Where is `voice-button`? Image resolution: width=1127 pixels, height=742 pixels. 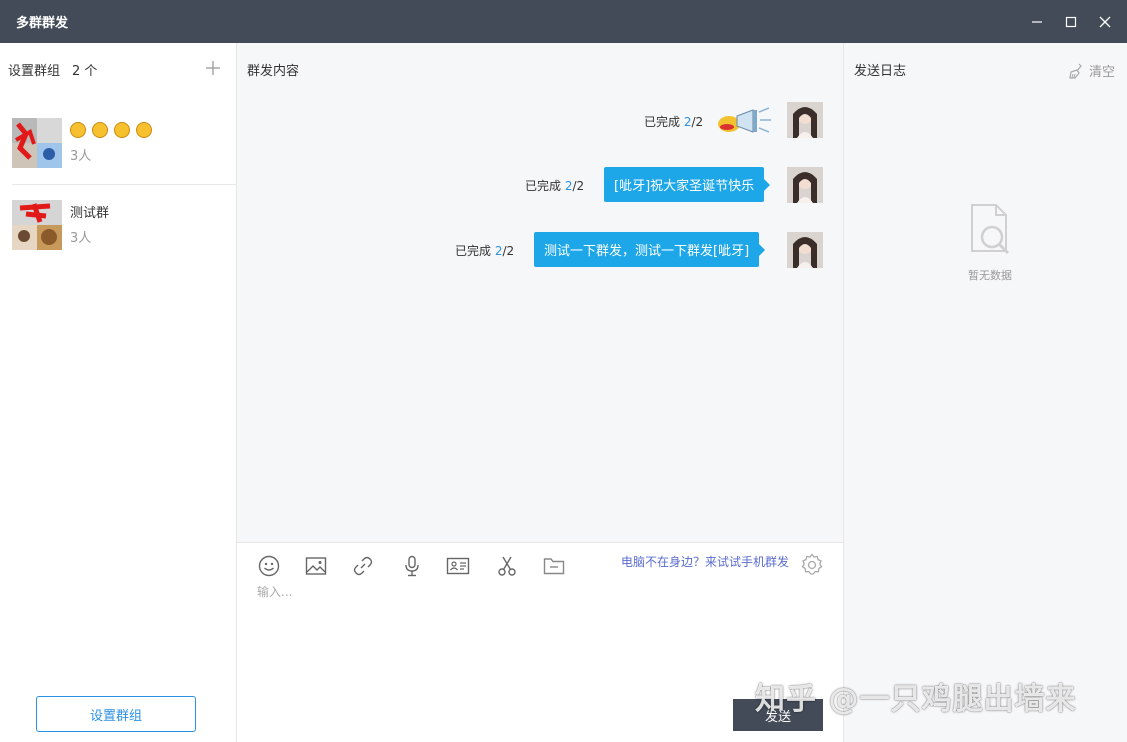 voice-button is located at coordinates (412, 566).